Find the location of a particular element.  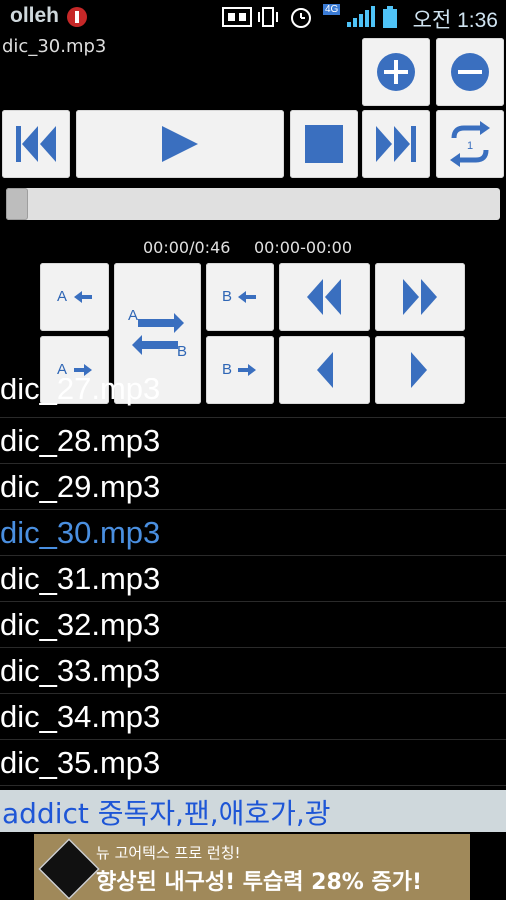

previous-track-button is located at coordinates (36, 144).